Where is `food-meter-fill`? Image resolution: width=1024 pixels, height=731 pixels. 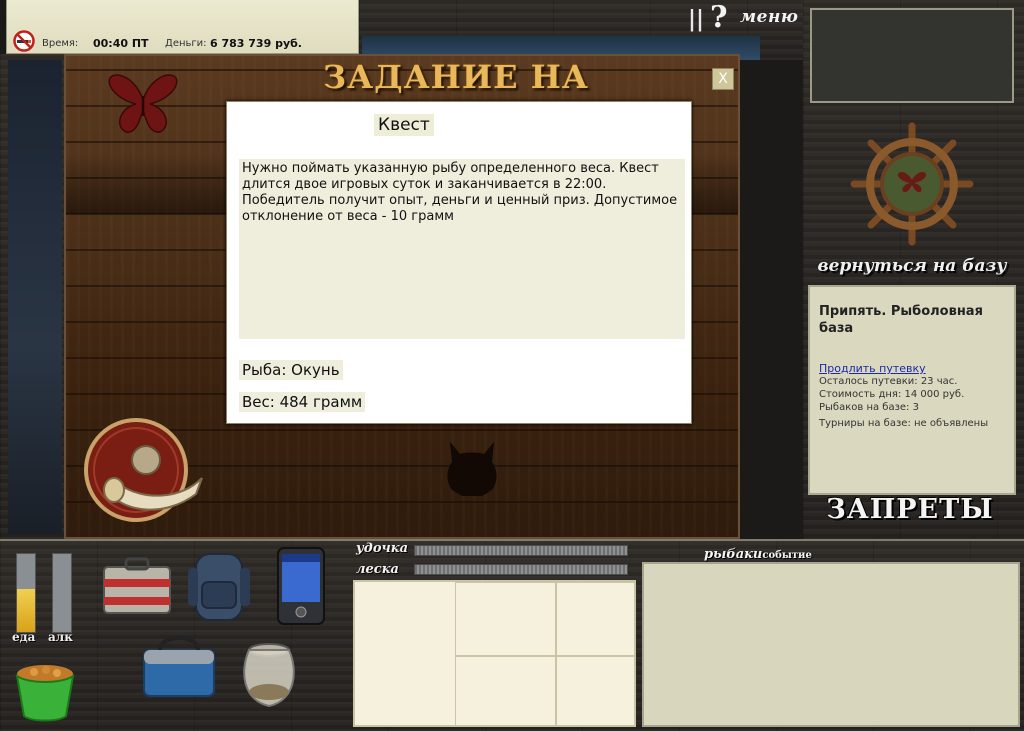
food-meter-fill is located at coordinates (26, 610).